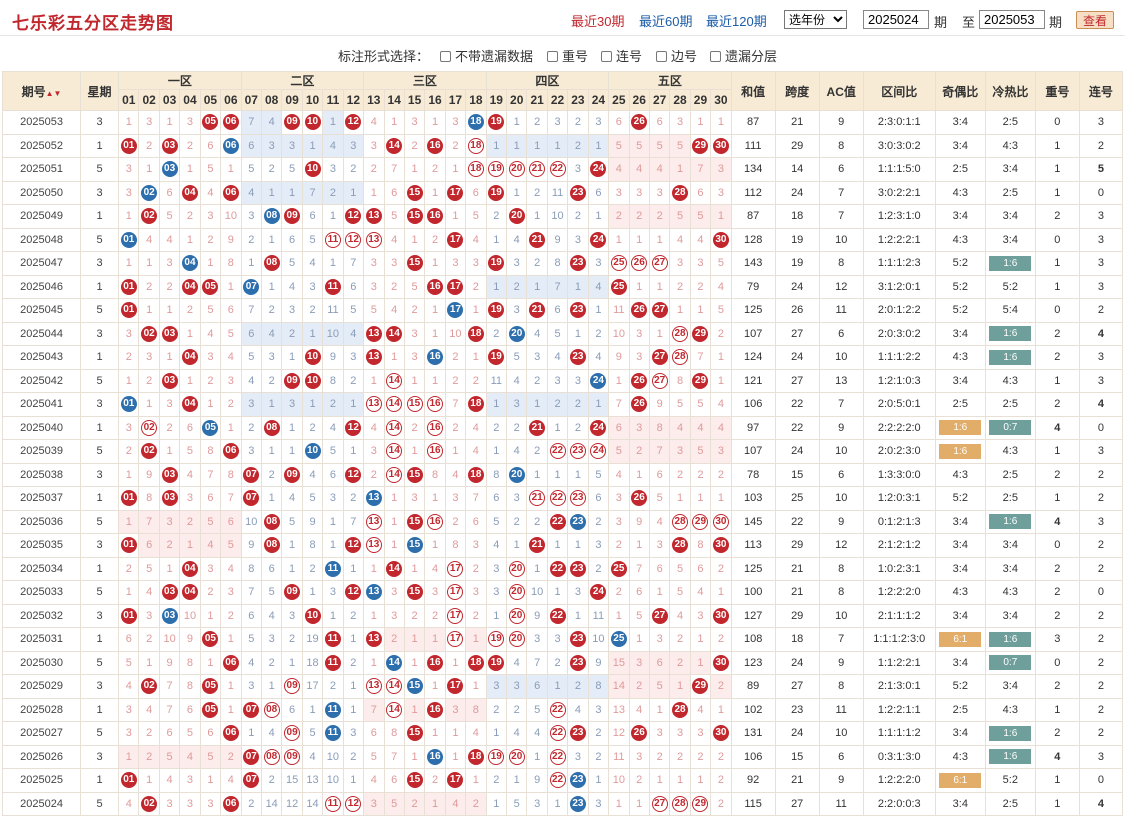 The height and width of the screenshot is (827, 1125). What do you see at coordinates (598, 169) in the screenshot?
I see `drawn-ball: 24` at bounding box center [598, 169].